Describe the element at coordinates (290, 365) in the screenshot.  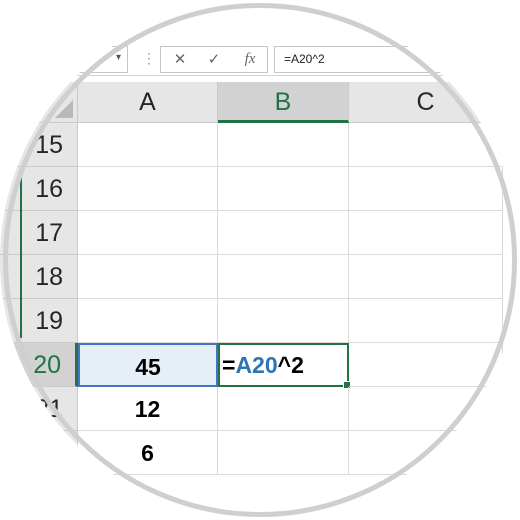
I see `formula-operator: ^2` at that location.